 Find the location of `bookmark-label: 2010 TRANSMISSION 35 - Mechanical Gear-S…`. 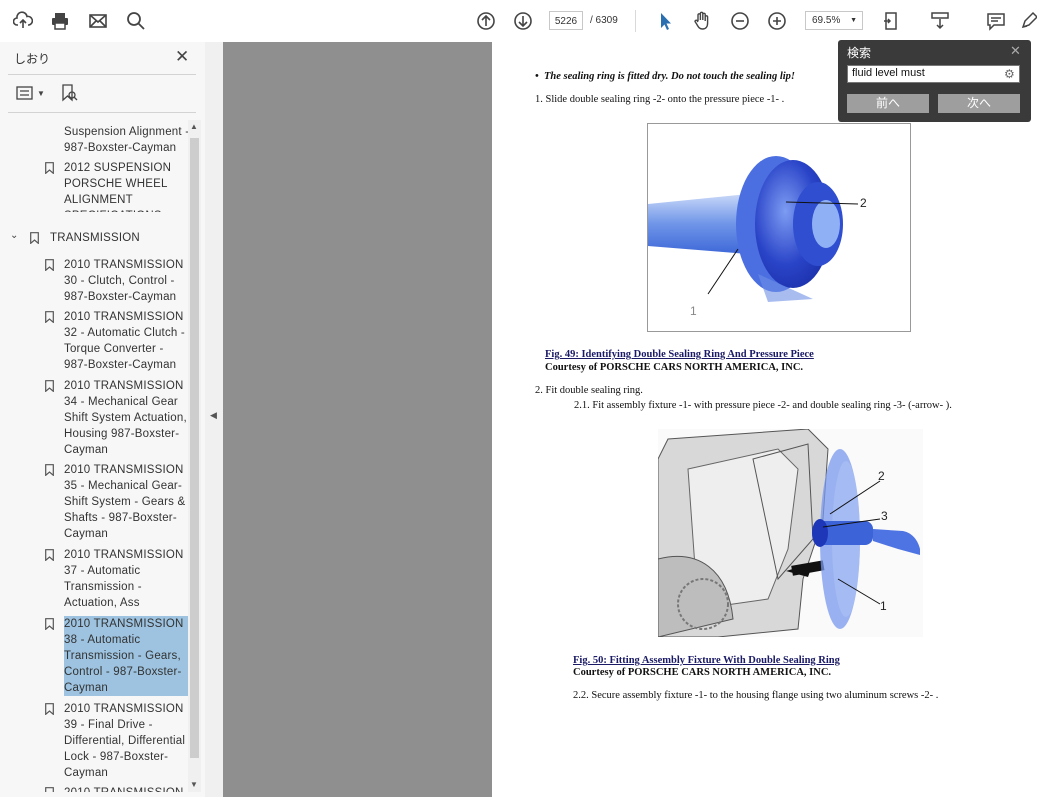

bookmark-label: 2010 TRANSMISSION 35 - Mechanical Gear-S… is located at coordinates (125, 502).